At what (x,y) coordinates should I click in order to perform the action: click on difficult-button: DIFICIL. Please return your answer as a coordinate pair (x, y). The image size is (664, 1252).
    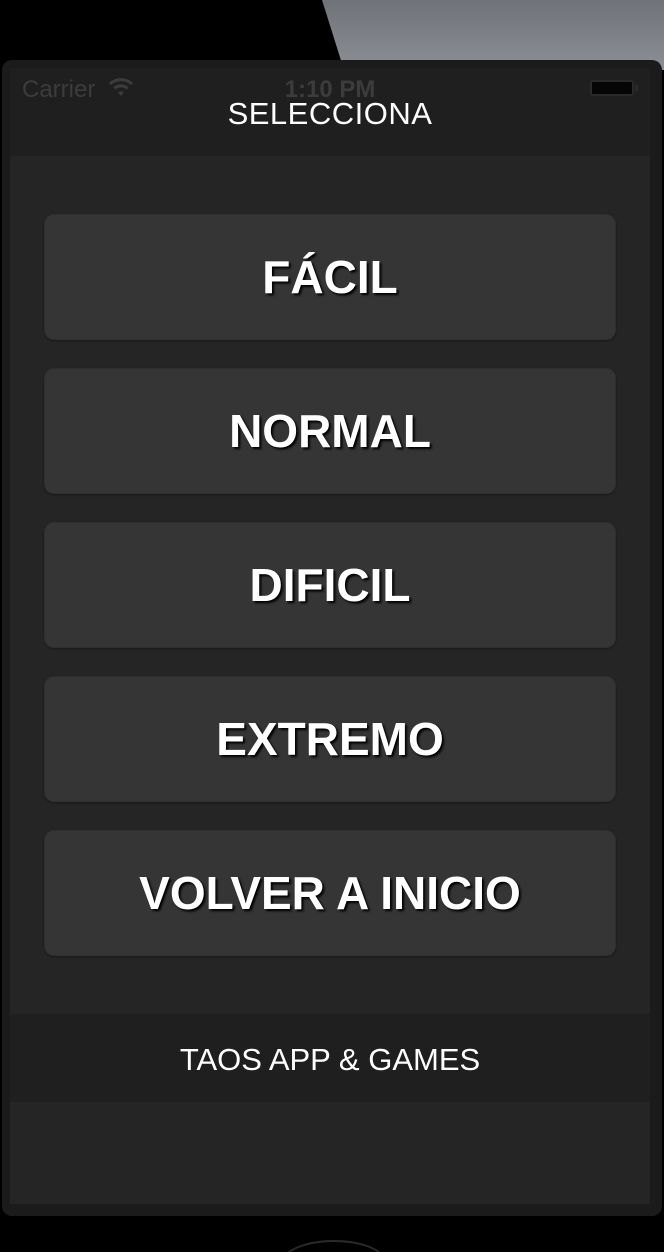
    Looking at the image, I should click on (330, 585).